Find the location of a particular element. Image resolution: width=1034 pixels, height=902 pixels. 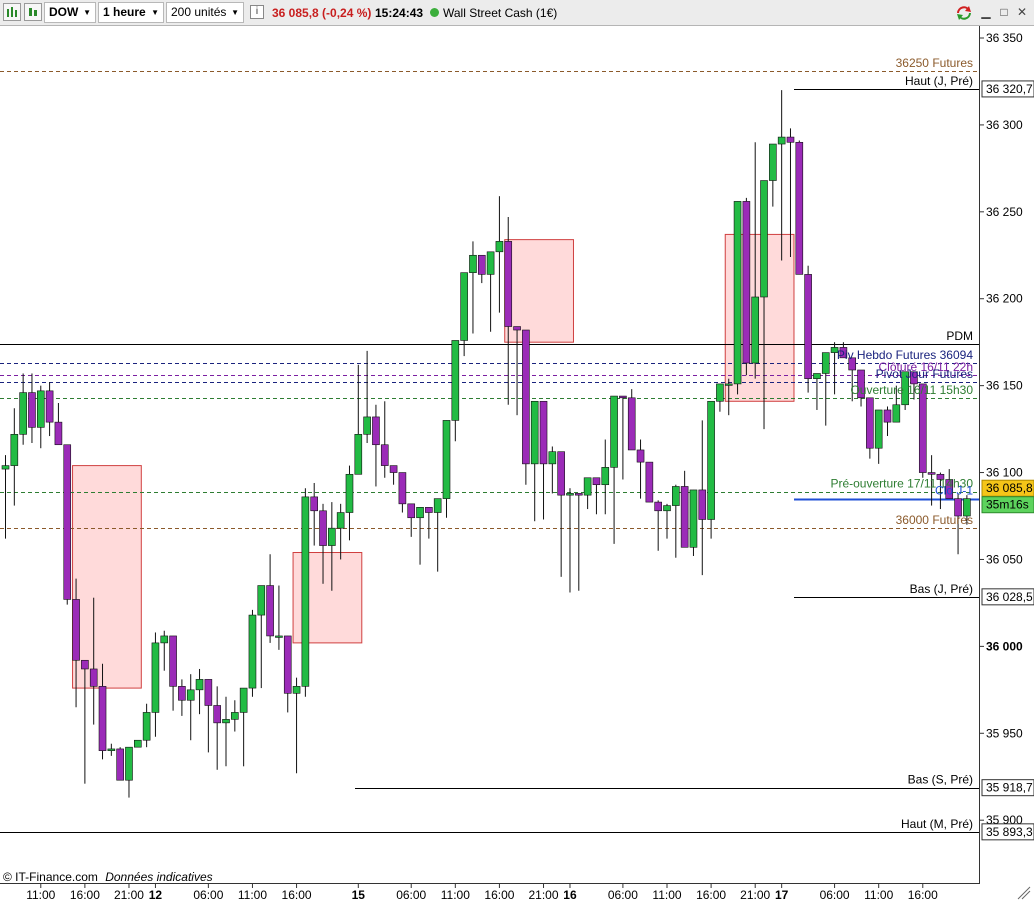

maximize-icon: □ is located at coordinates (1004, 12).